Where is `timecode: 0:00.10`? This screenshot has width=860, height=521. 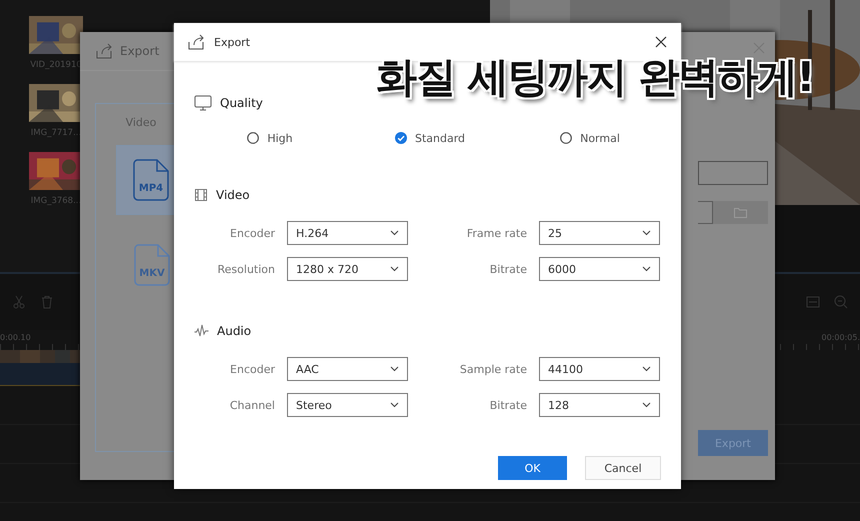 timecode: 0:00.10 is located at coordinates (15, 337).